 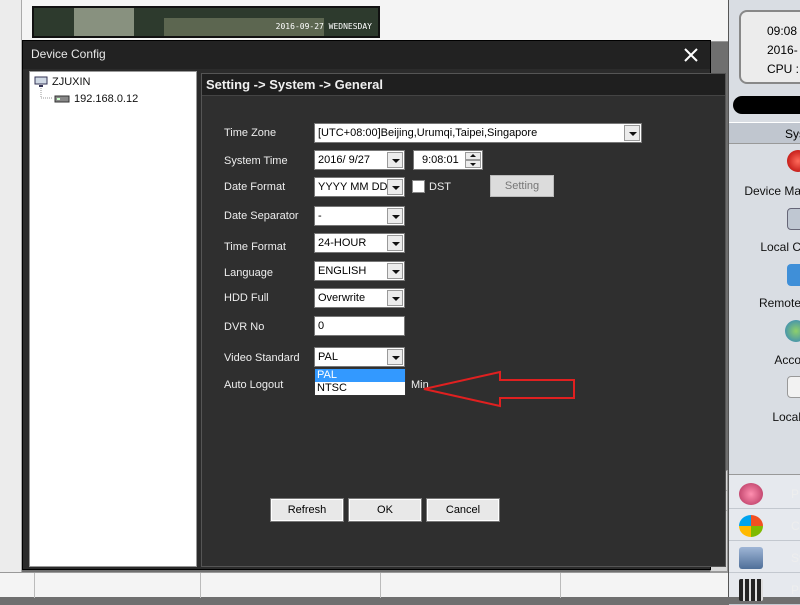 What do you see at coordinates (328, 357) in the screenshot?
I see `video-standard-value: PAL` at bounding box center [328, 357].